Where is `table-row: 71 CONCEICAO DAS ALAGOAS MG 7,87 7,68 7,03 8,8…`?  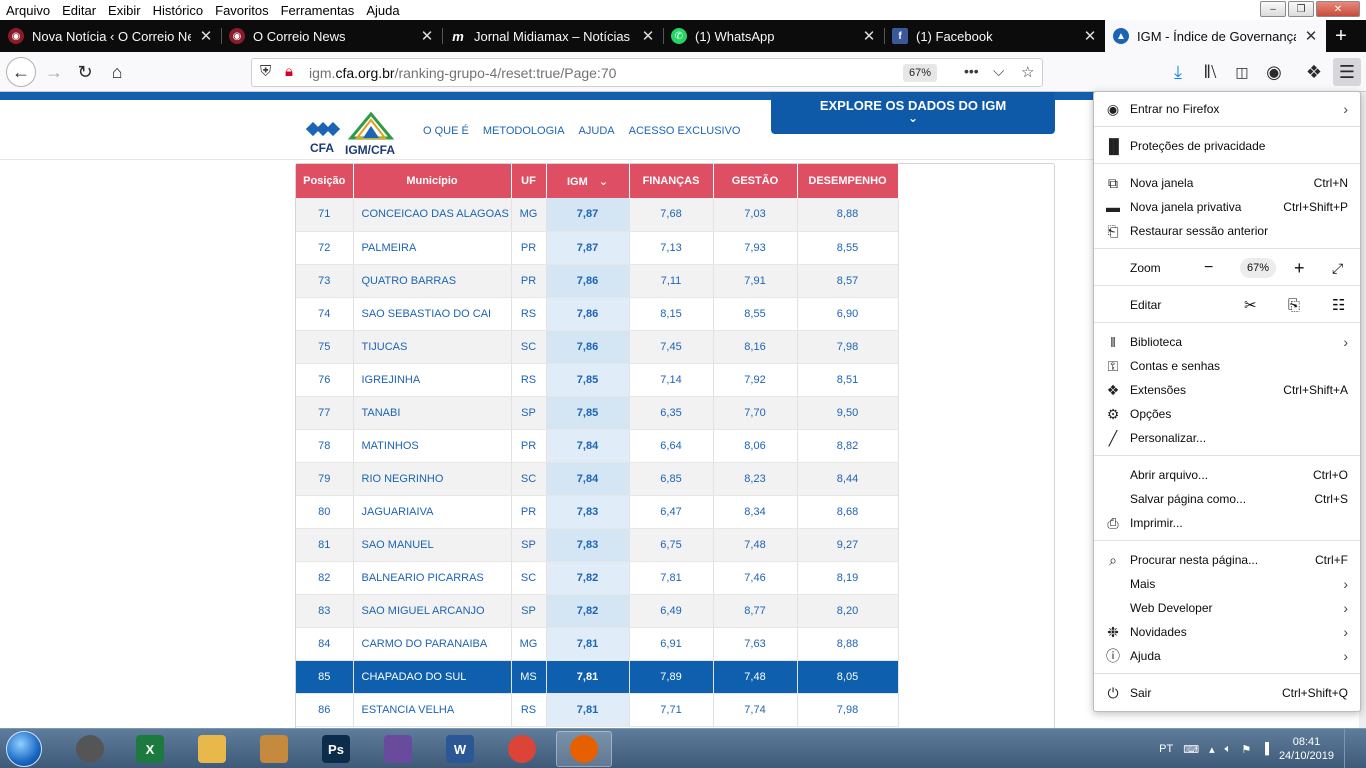
table-row: 71 CONCEICAO DAS ALAGOAS MG 7,87 7,68 7,03 8,8… is located at coordinates (597, 215).